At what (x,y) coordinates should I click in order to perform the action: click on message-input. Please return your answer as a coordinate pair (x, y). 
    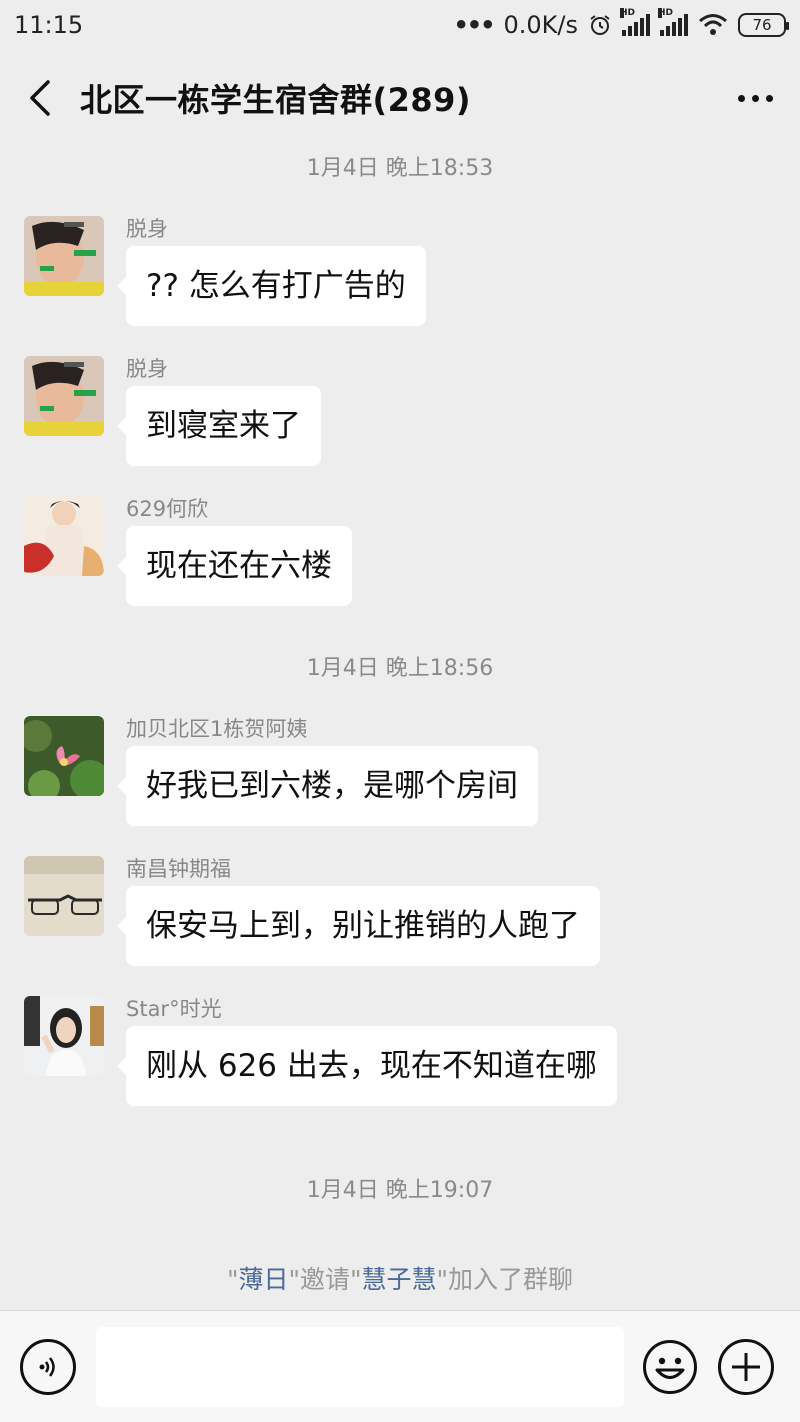
    Looking at the image, I should click on (360, 1366).